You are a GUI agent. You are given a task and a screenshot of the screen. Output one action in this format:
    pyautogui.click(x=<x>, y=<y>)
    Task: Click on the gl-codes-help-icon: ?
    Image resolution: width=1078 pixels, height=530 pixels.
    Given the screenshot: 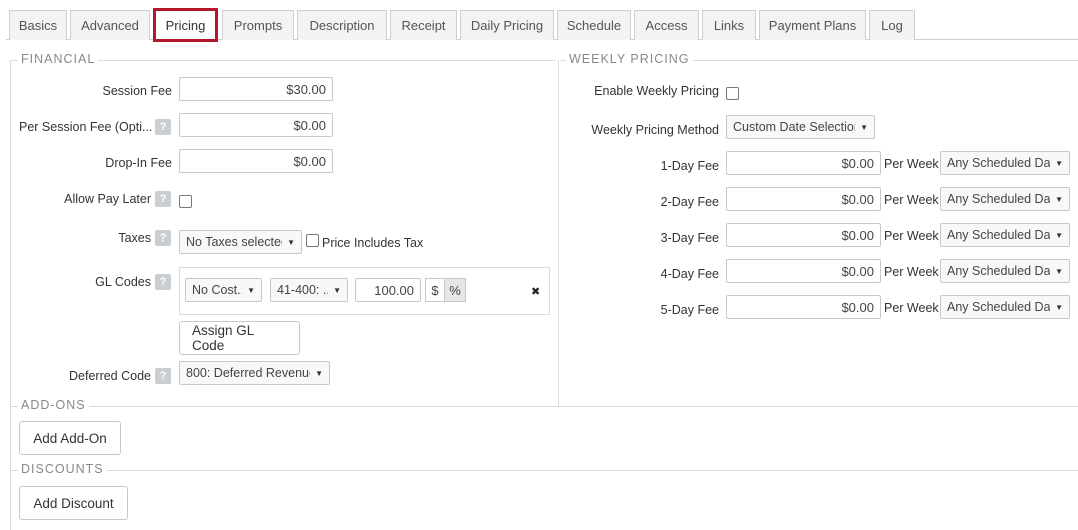 What is the action you would take?
    pyautogui.click(x=163, y=282)
    